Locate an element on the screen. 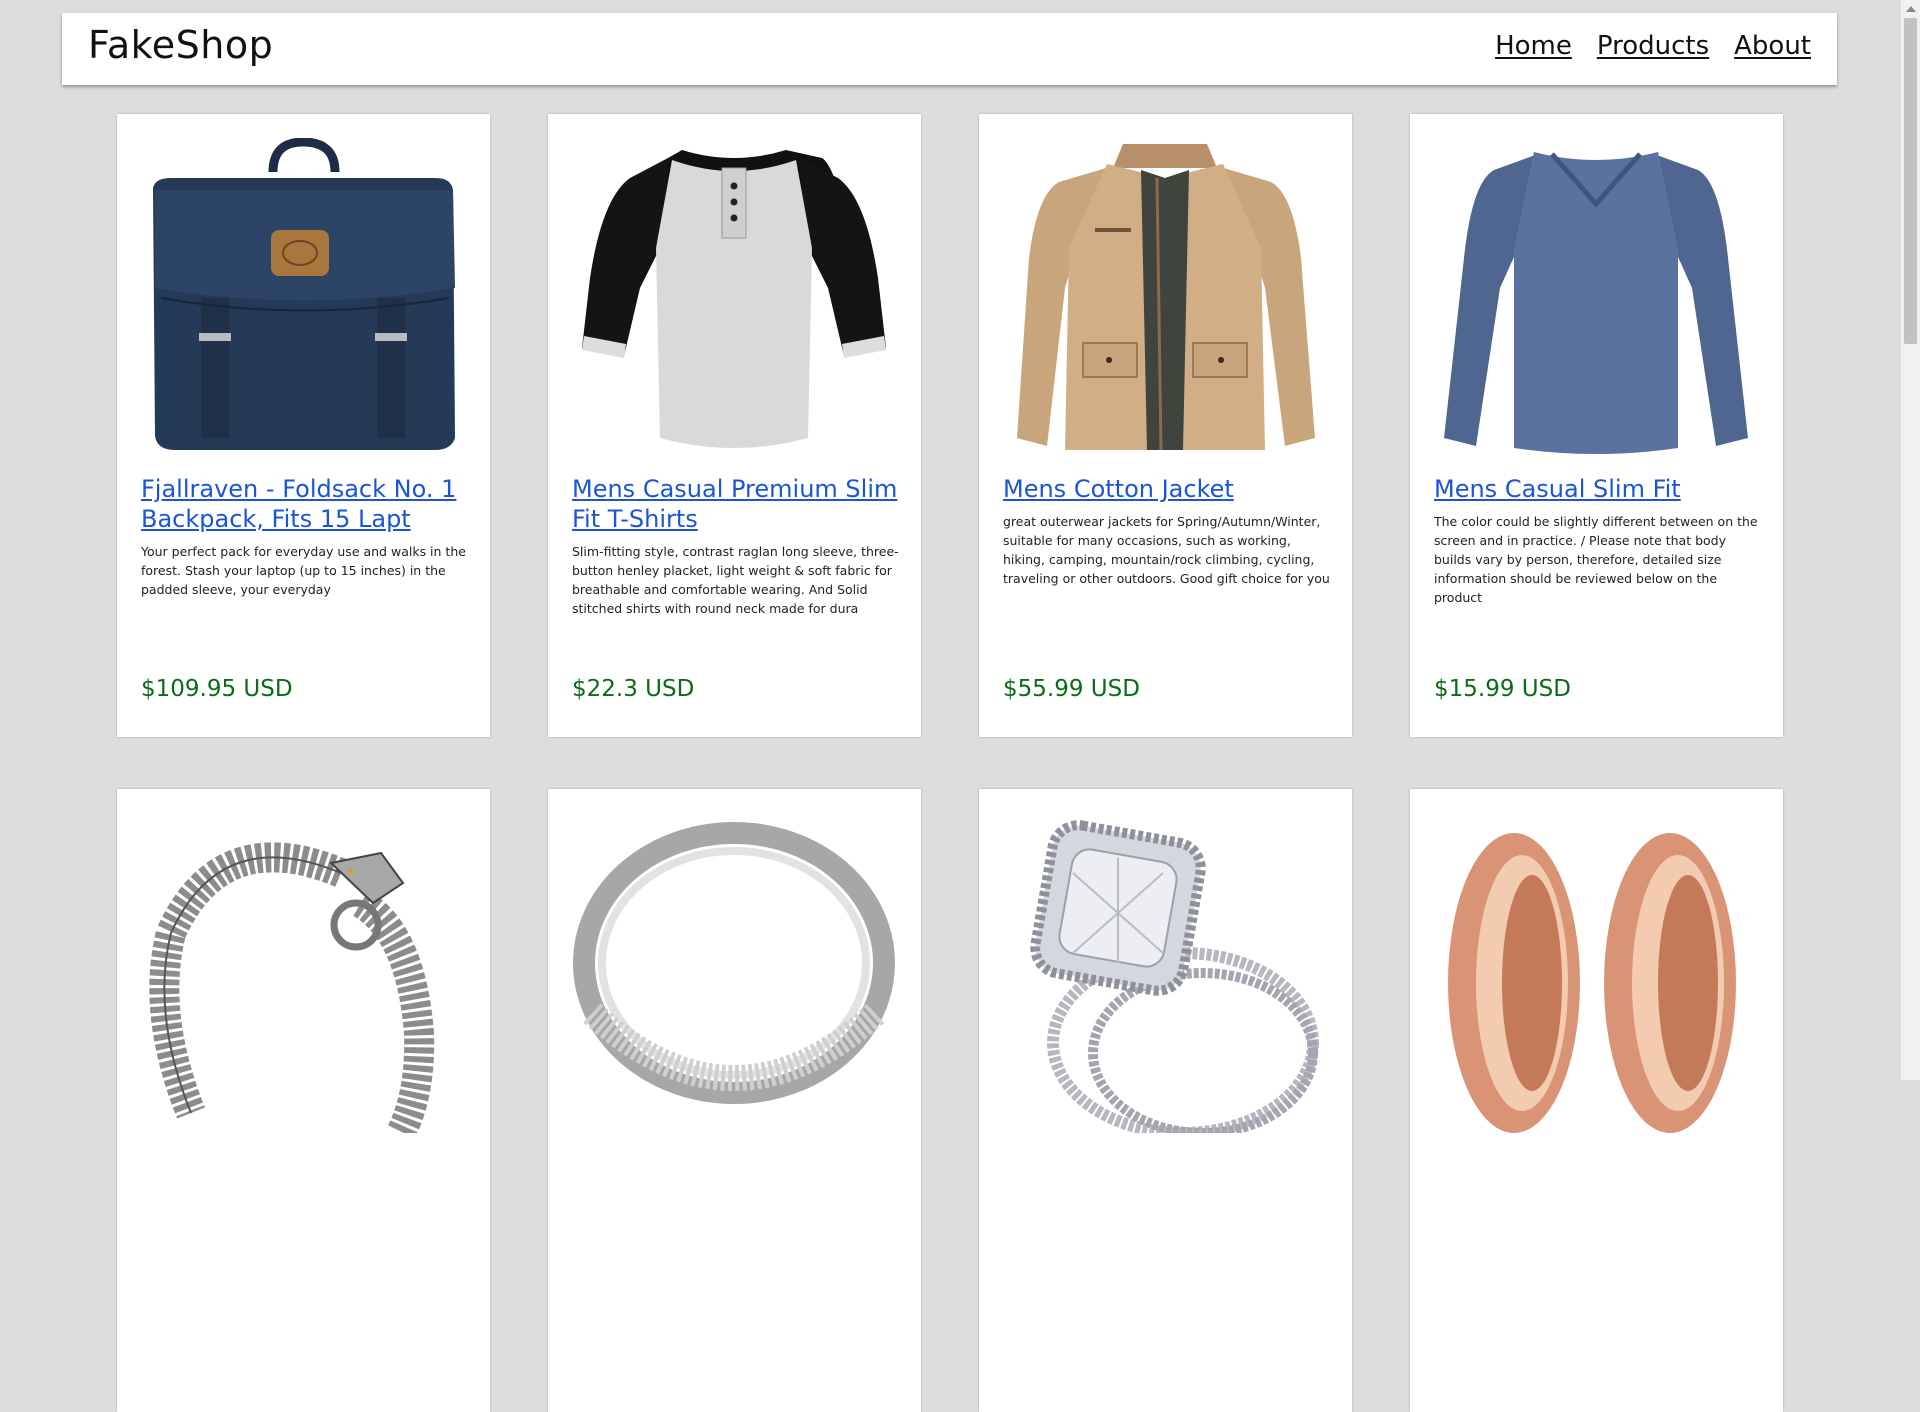 The height and width of the screenshot is (1412, 1920). product-image-jacket is located at coordinates (1165, 298).